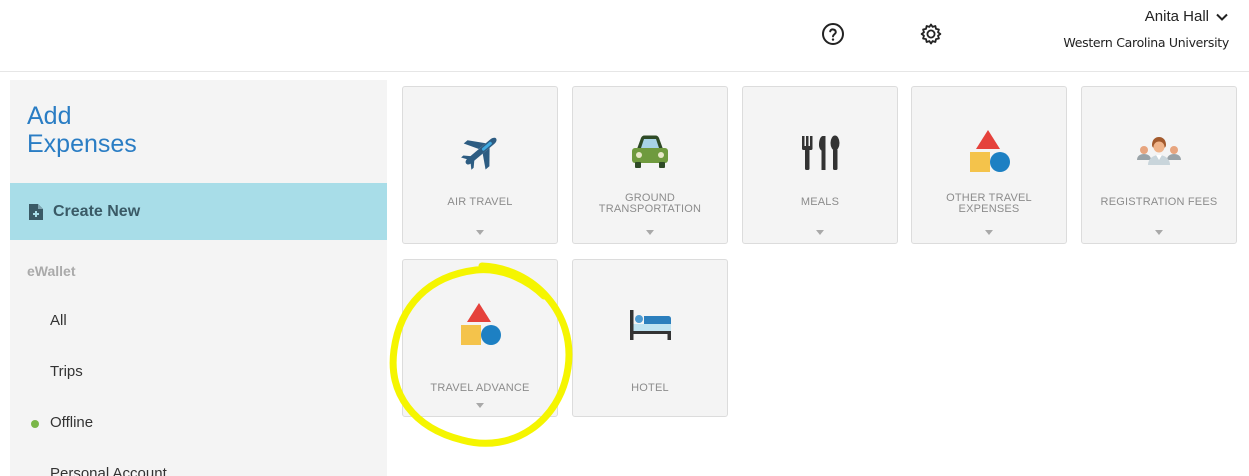 The image size is (1249, 476). Describe the element at coordinates (49, 116) in the screenshot. I see `page-title-line1: Add` at that location.